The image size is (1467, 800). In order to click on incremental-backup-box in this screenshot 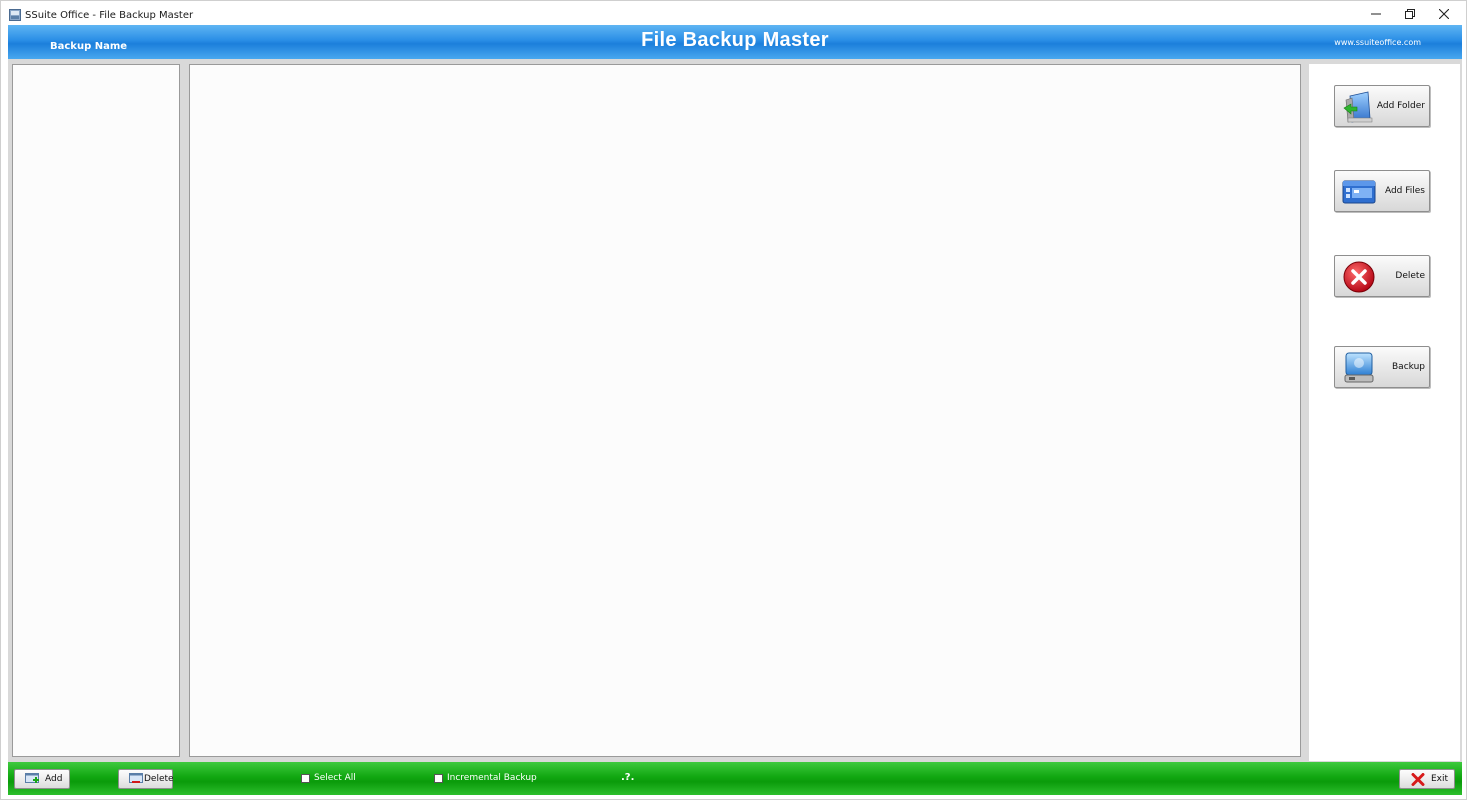, I will do `click(438, 778)`.